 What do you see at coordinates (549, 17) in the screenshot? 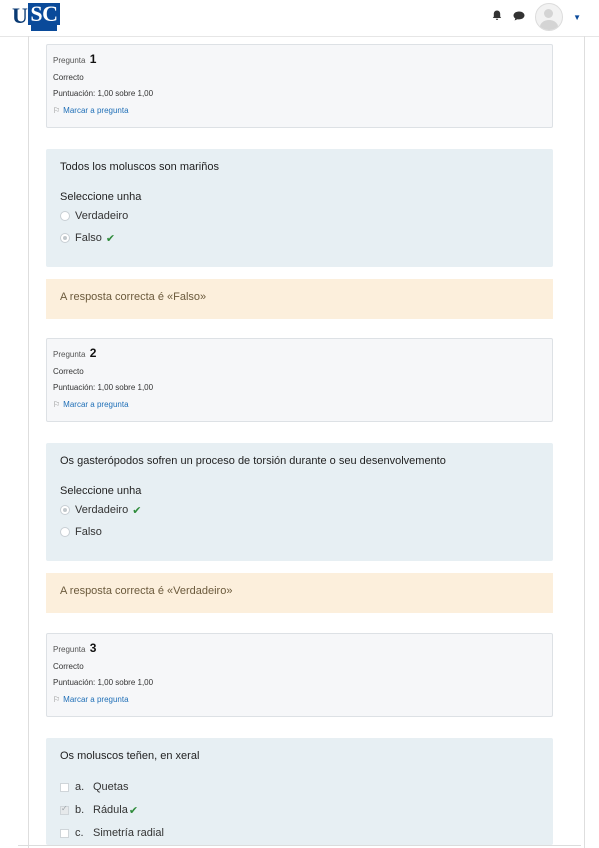
I see `user-avatar` at bounding box center [549, 17].